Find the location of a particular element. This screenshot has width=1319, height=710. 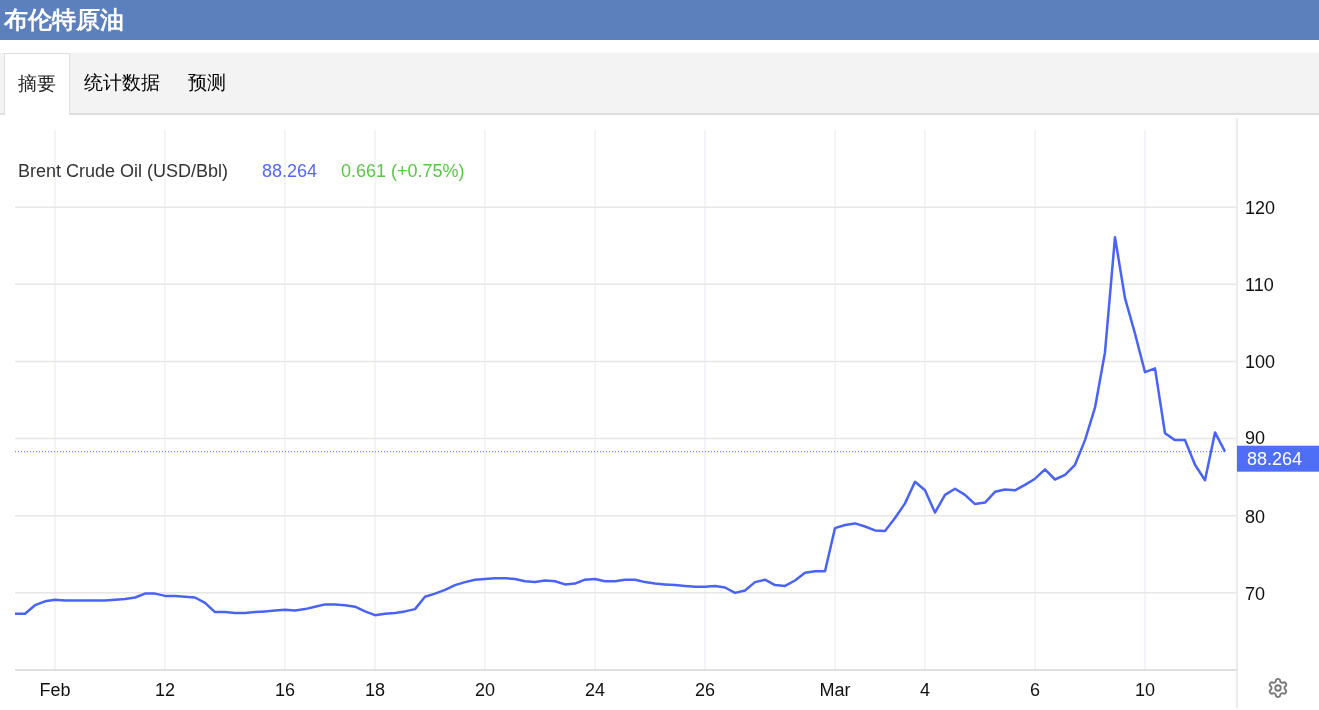

y-axis-label: 110 is located at coordinates (1259, 285).